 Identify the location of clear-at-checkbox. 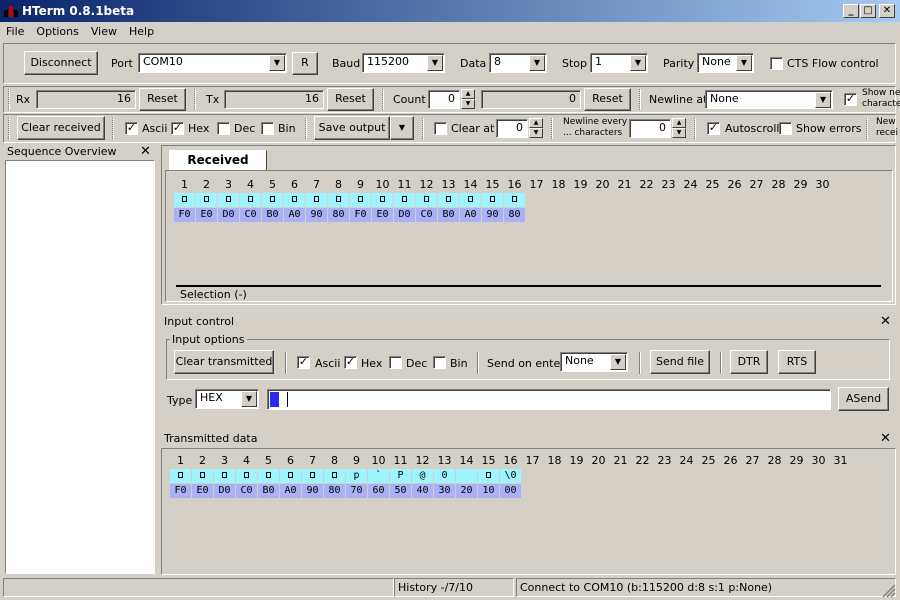
(440, 128).